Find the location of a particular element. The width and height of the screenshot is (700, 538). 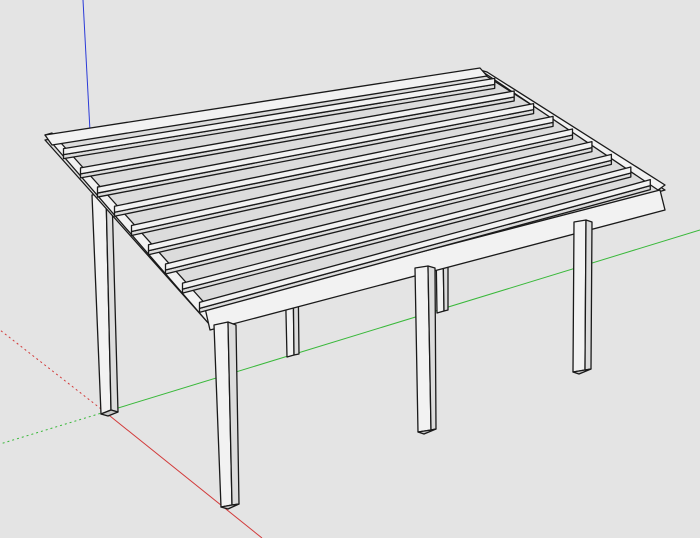

post-back-left is located at coordinates (105, 304).